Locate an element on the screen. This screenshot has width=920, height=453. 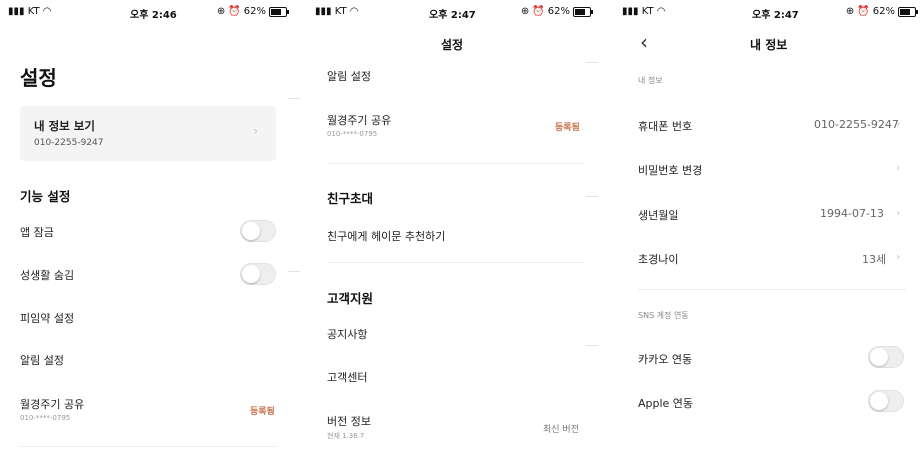
kakao-link-toggle is located at coordinates (886, 357).